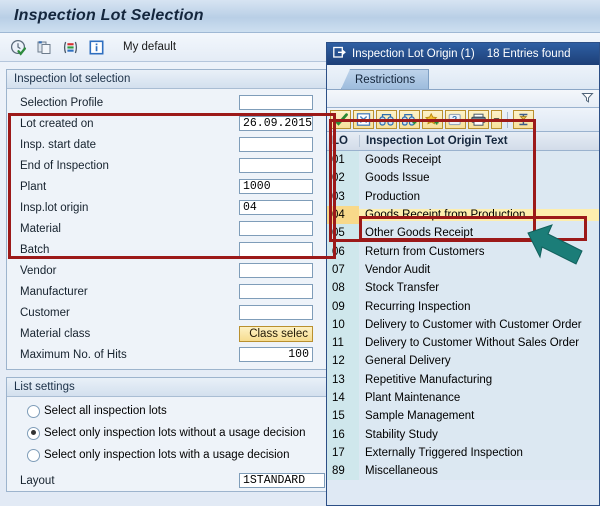  What do you see at coordinates (109, 15) in the screenshot?
I see `page-title: Inspection Lot Selection` at bounding box center [109, 15].